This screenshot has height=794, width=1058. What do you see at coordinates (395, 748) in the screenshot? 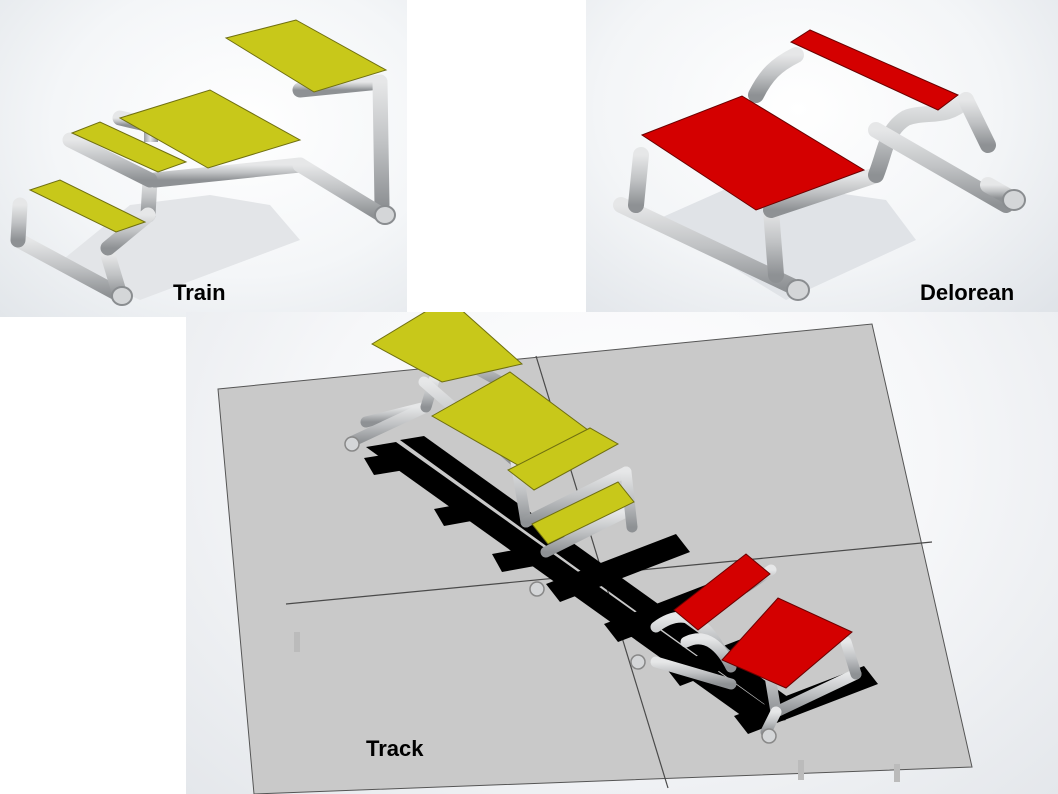
I see `track-label: Track` at bounding box center [395, 748].